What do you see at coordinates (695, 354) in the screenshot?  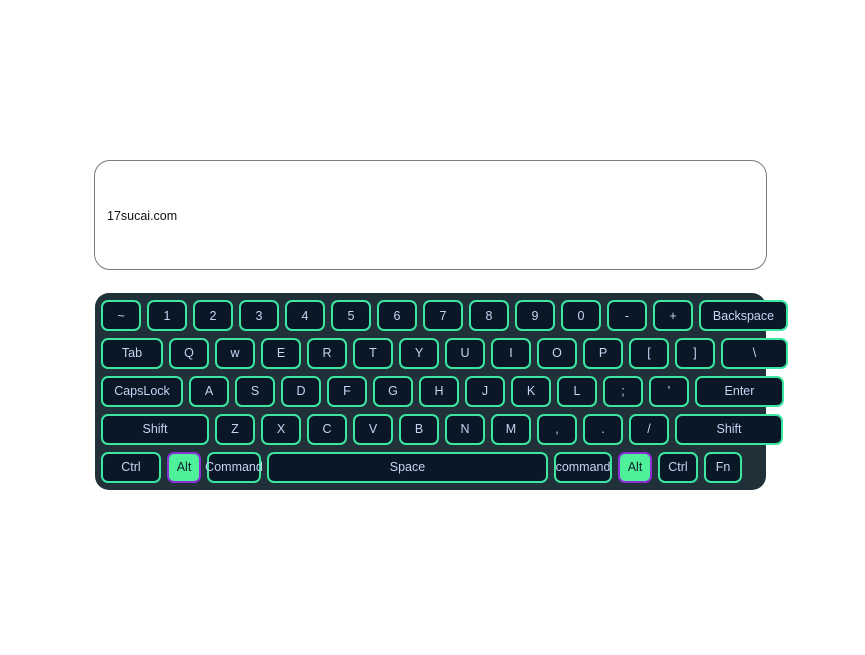 I see `key-symbol: ]` at bounding box center [695, 354].